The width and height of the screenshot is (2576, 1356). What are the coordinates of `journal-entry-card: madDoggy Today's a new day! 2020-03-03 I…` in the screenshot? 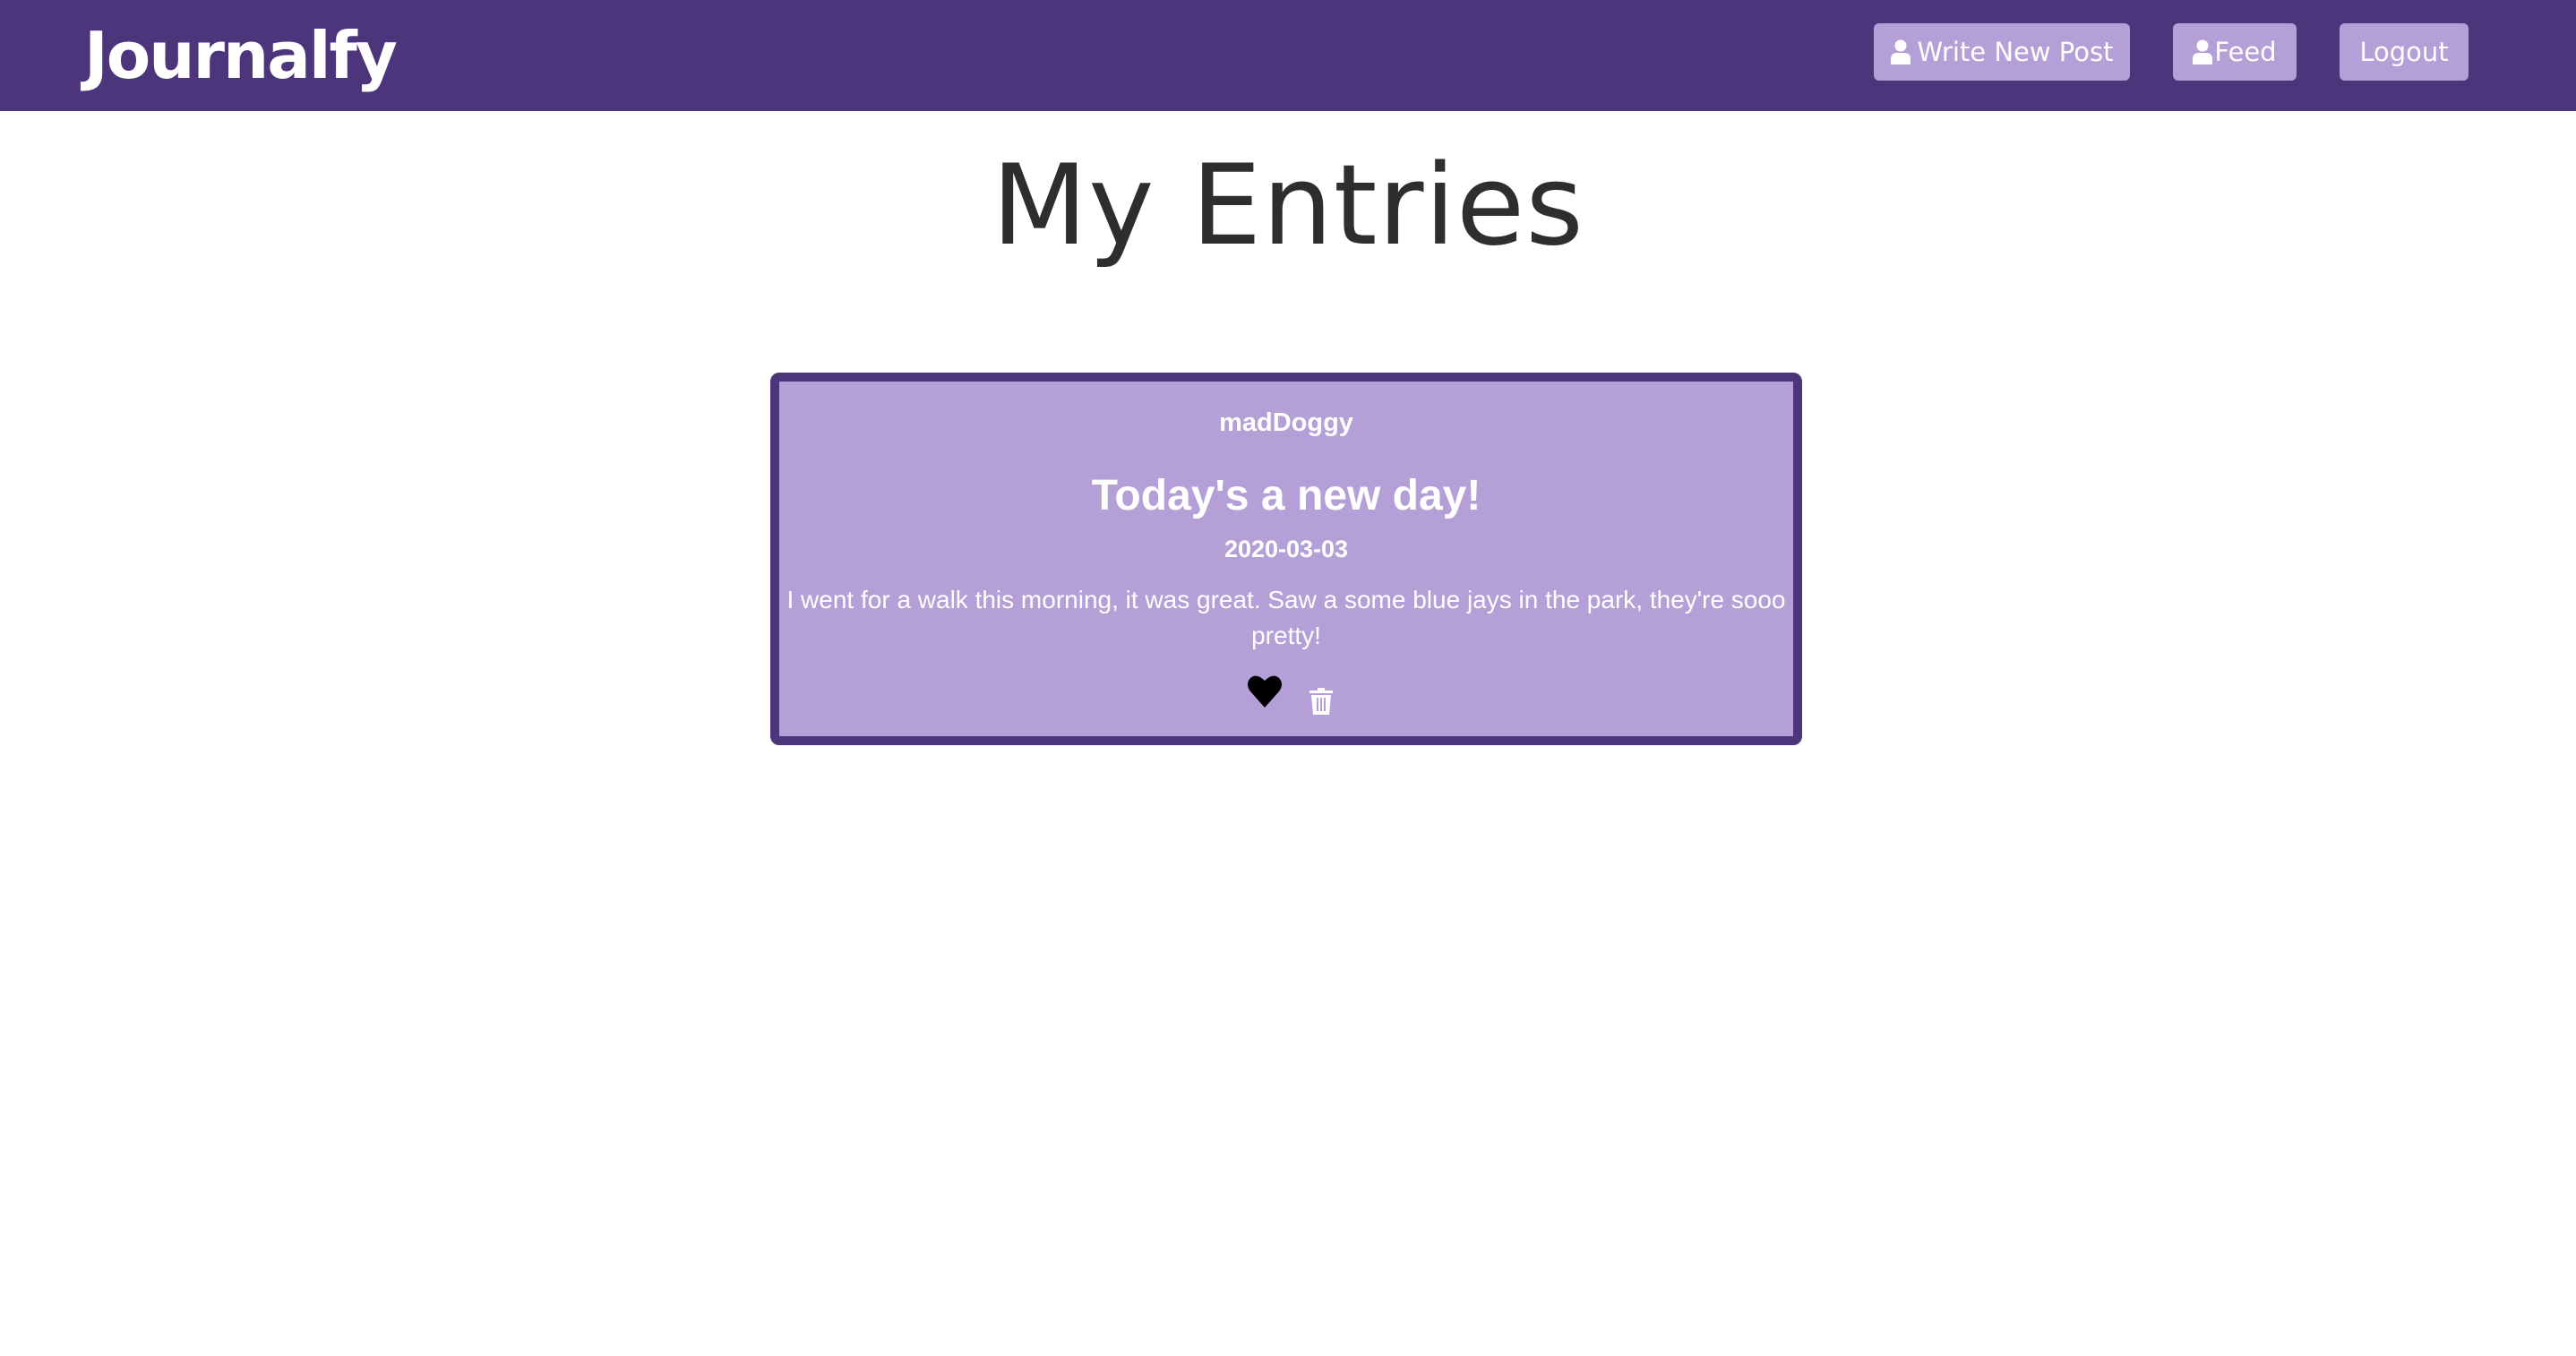 It's located at (1286, 559).